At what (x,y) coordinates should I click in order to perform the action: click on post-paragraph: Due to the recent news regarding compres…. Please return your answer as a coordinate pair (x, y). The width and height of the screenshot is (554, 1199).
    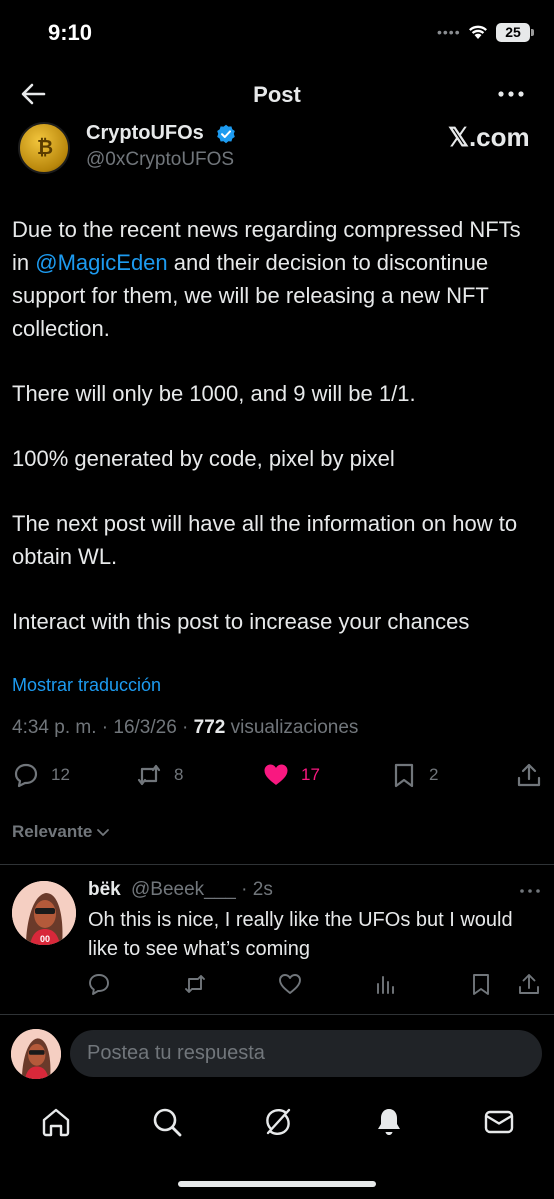
    Looking at the image, I should click on (277, 279).